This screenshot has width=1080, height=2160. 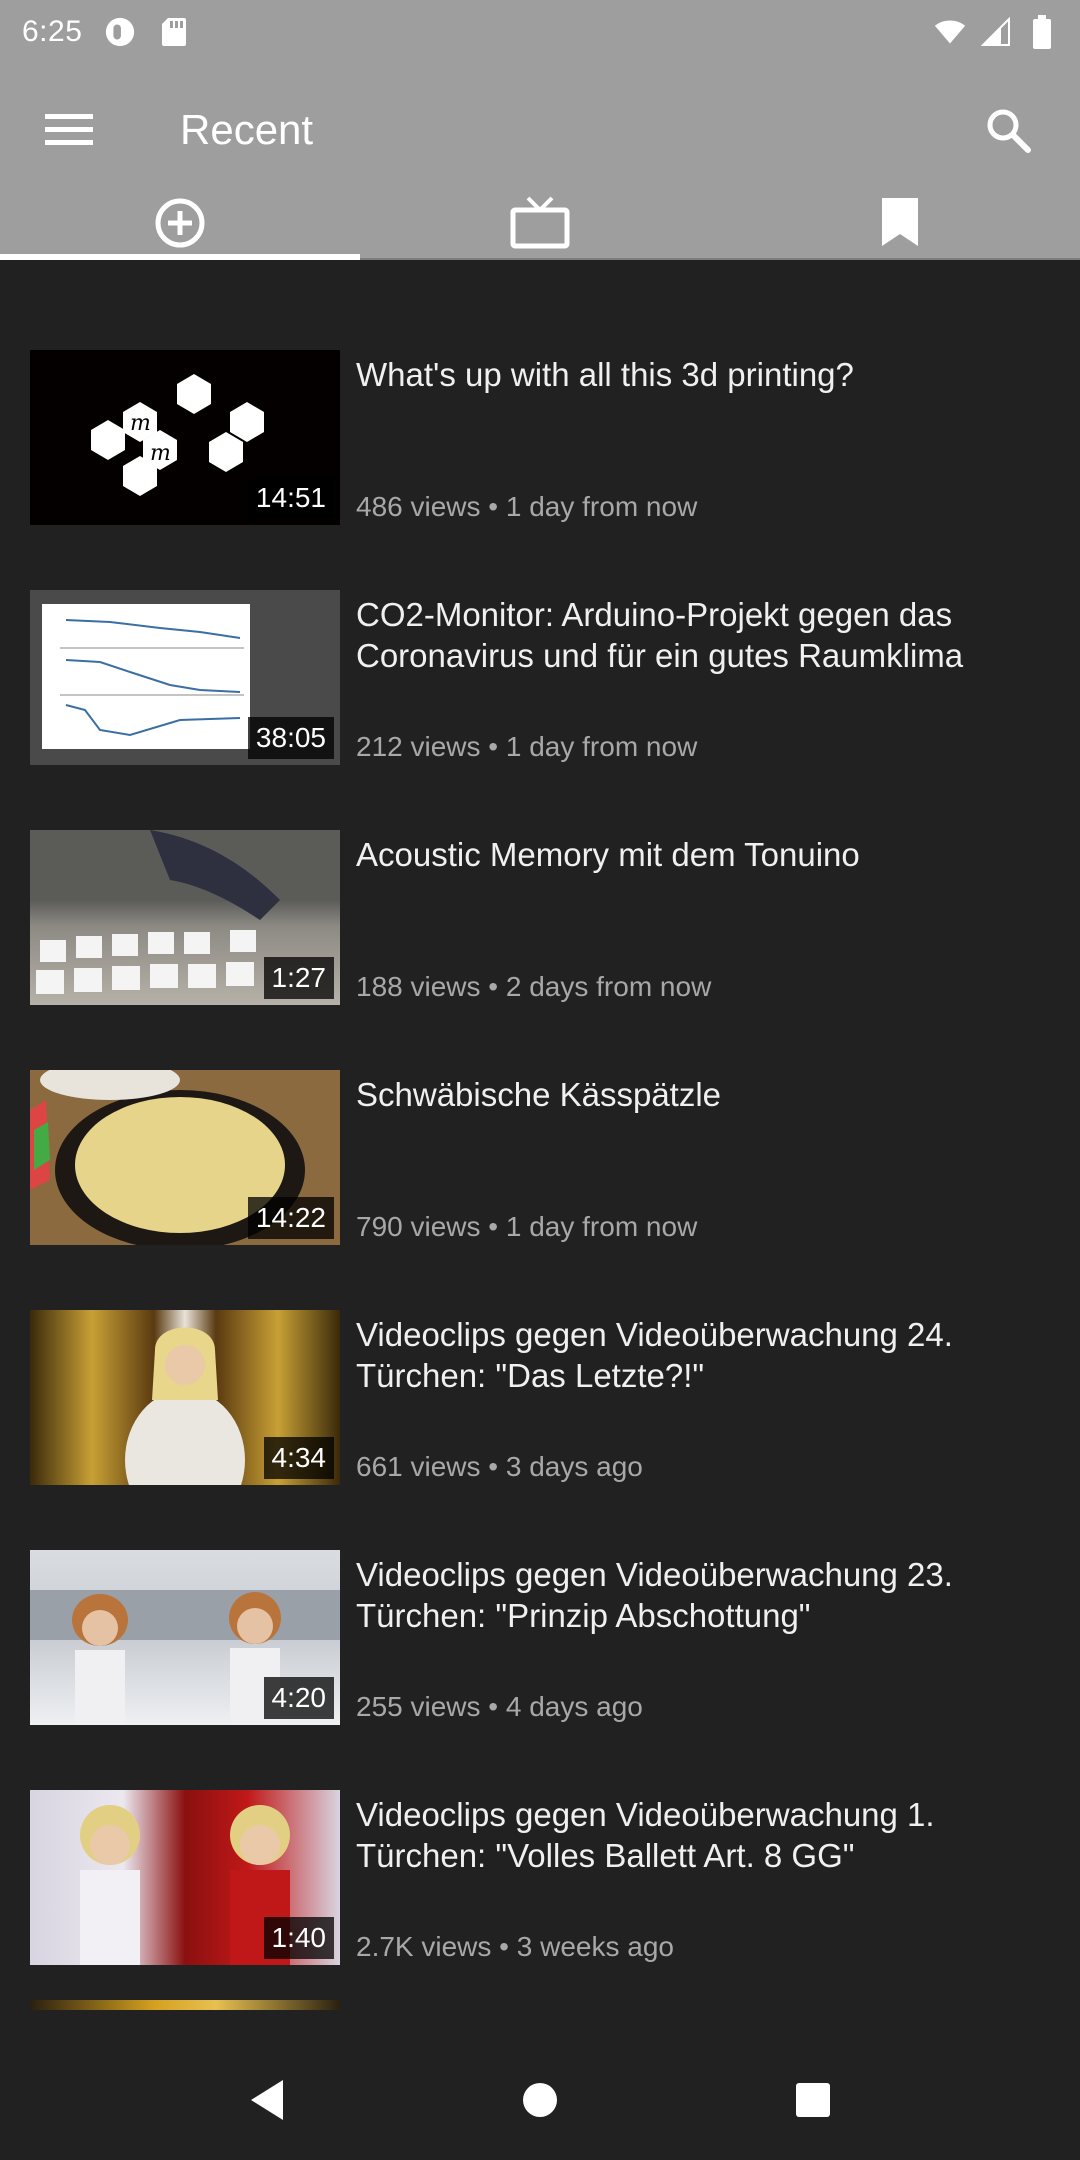 What do you see at coordinates (298, 978) in the screenshot?
I see `video-duration: 1:27` at bounding box center [298, 978].